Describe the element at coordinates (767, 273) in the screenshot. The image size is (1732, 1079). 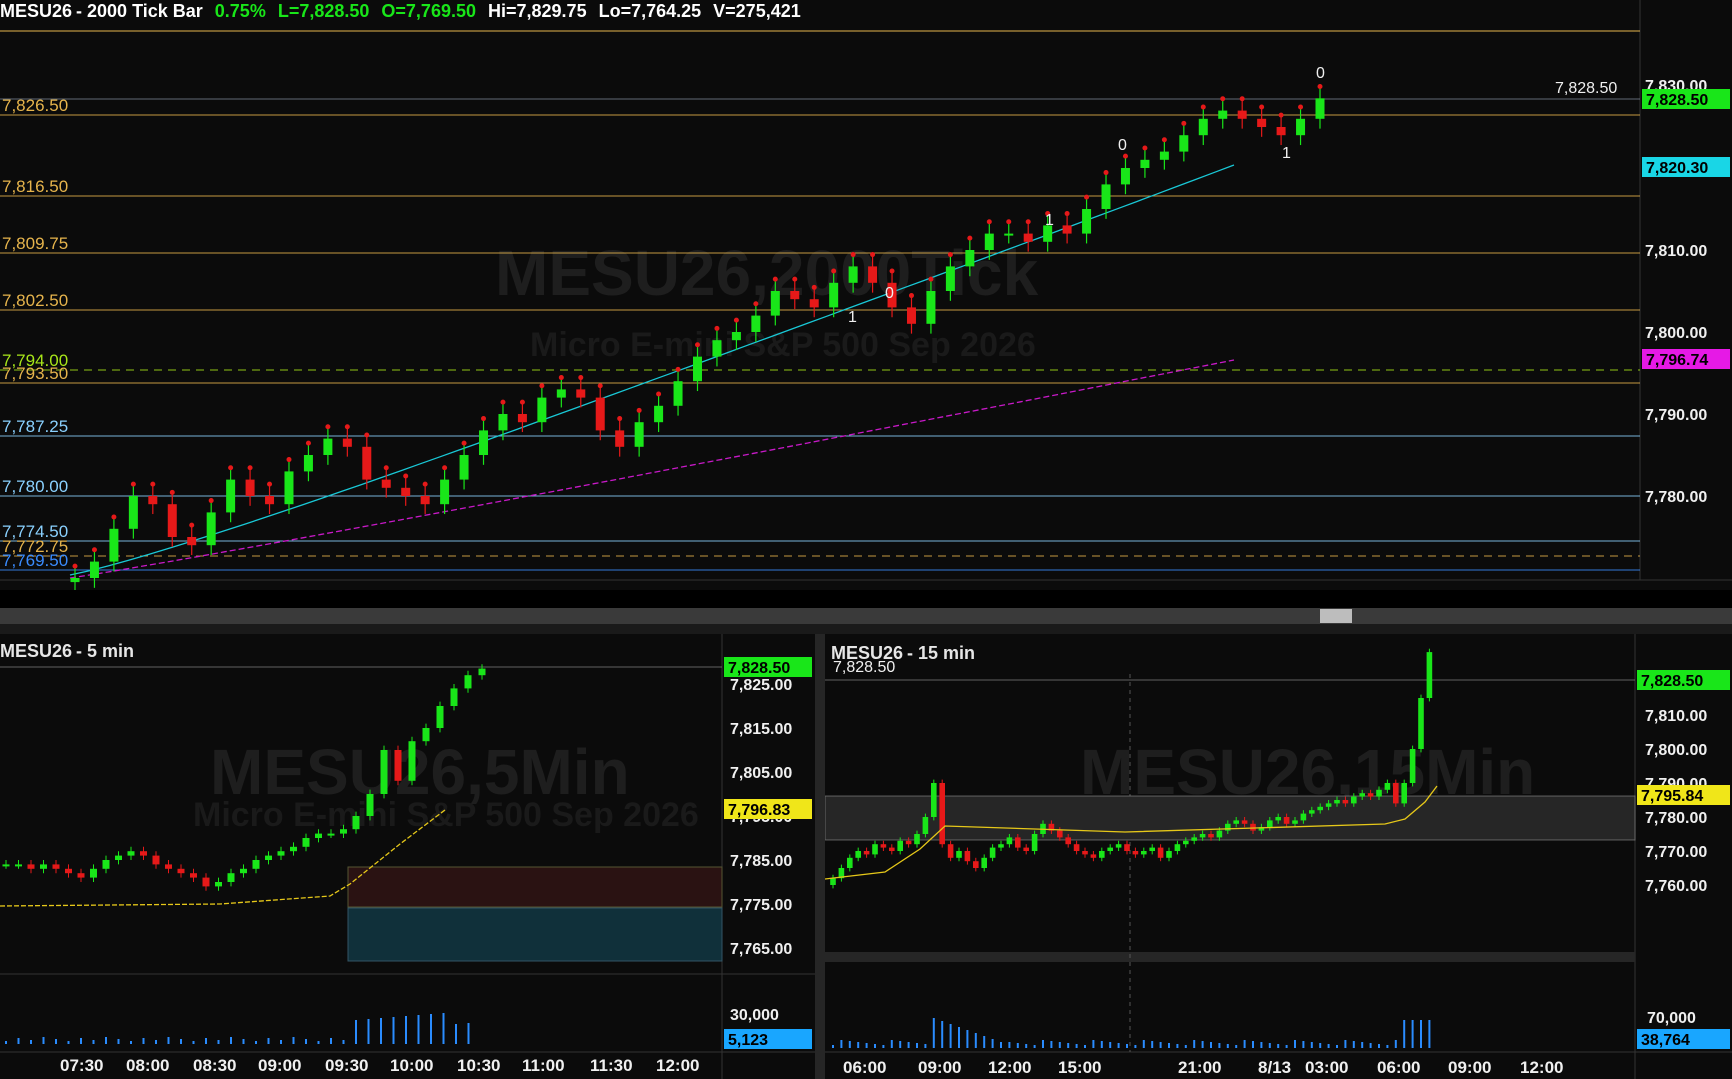
I see `watermark-title: MESU26,2000Tick` at that location.